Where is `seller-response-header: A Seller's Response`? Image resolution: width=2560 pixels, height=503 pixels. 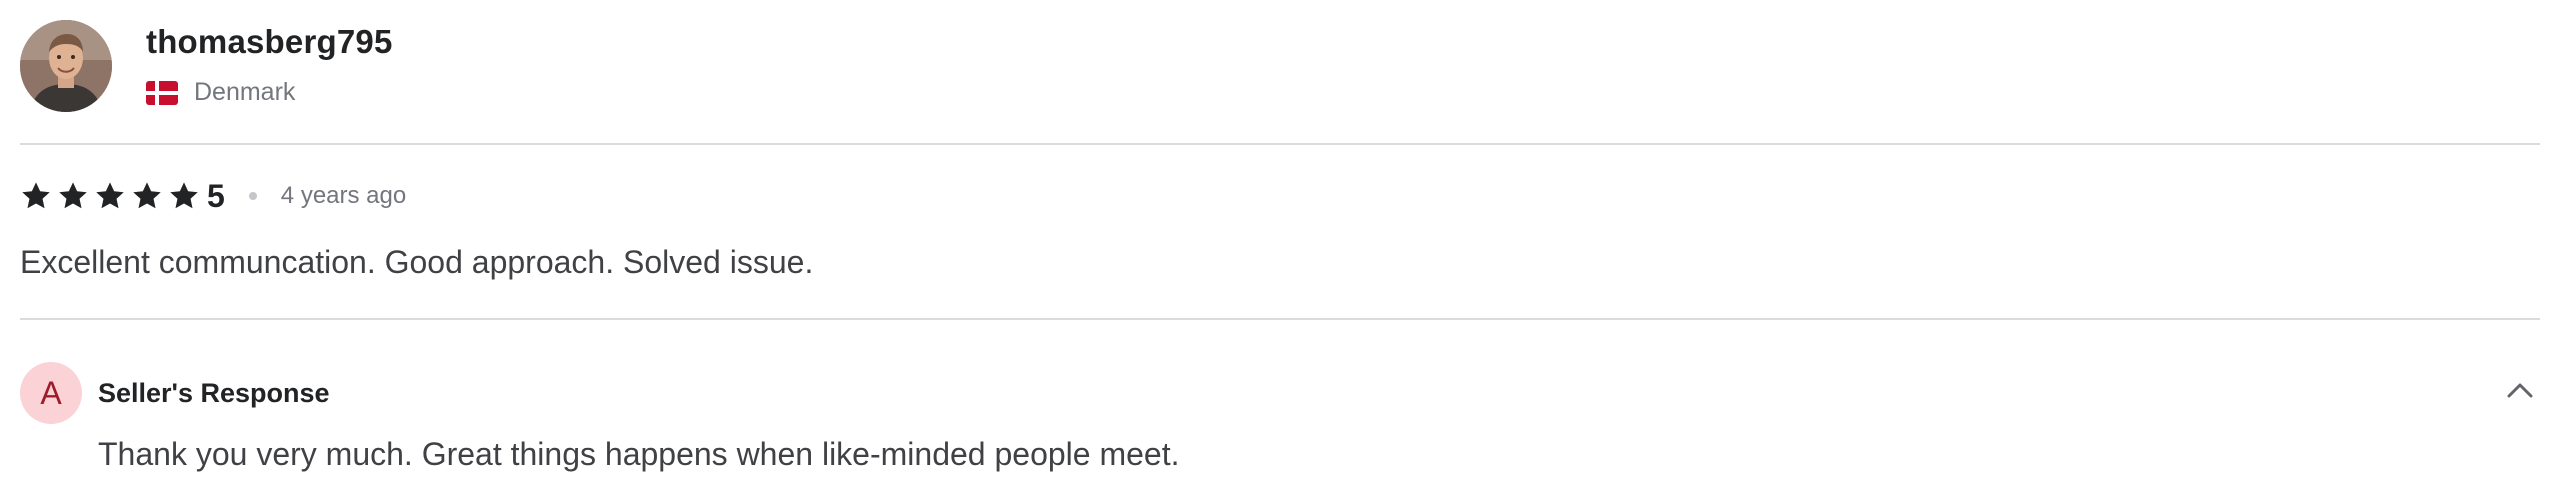 seller-response-header: A Seller's Response is located at coordinates (1280, 393).